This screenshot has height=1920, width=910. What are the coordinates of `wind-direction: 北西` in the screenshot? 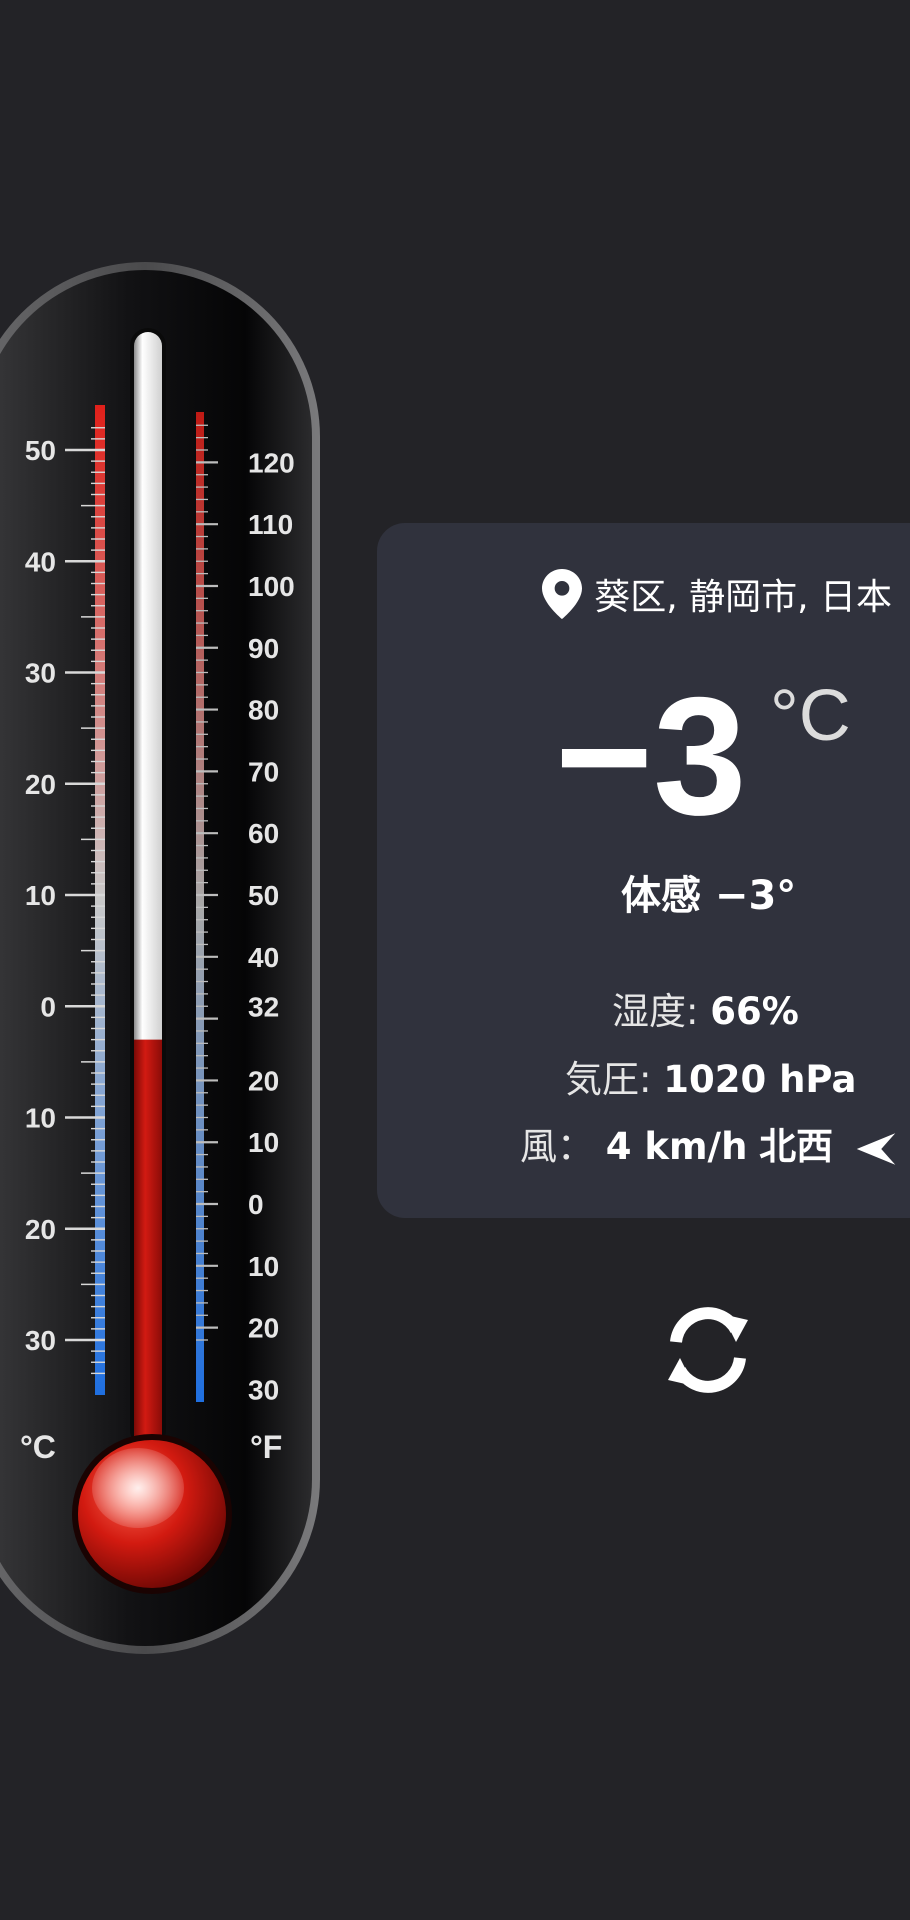 It's located at (796, 1146).